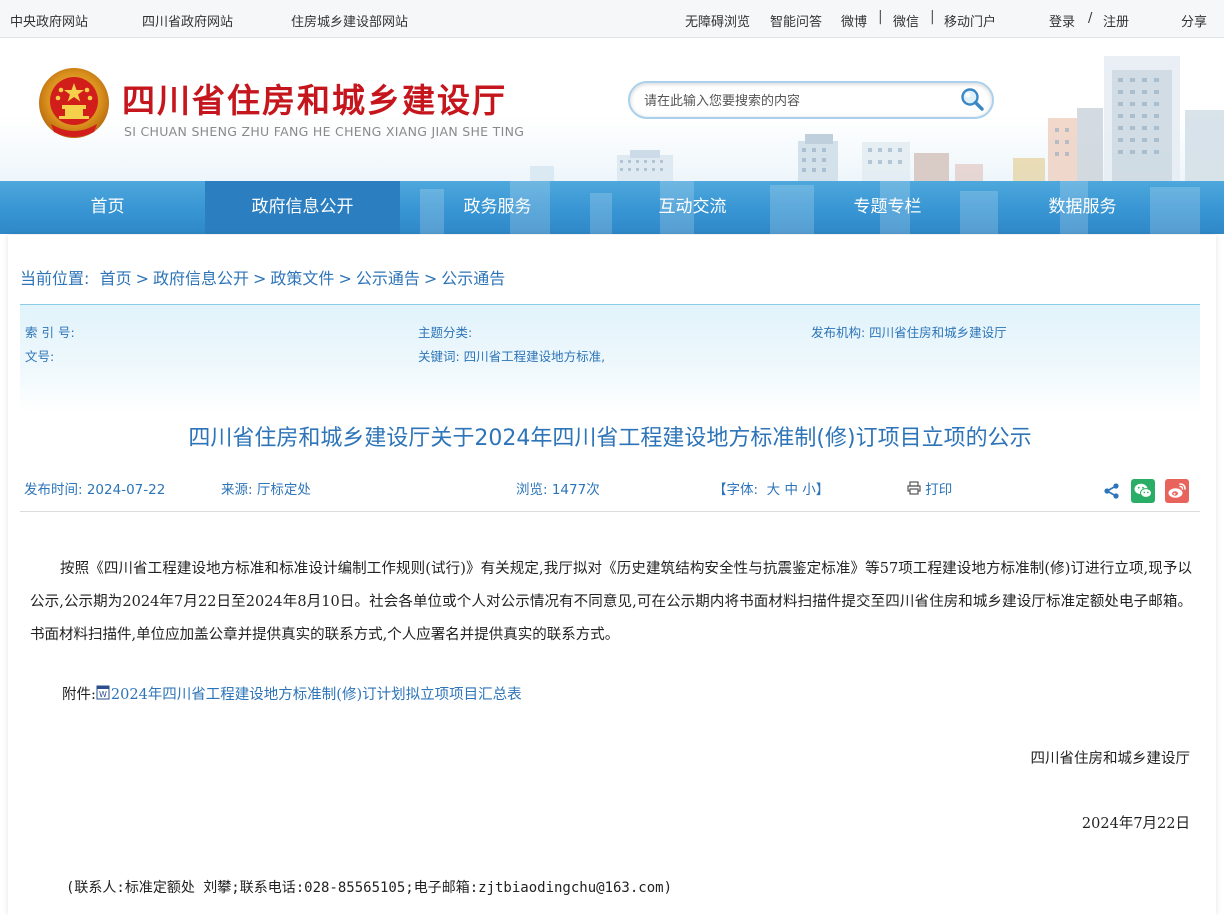 This screenshot has width=1224, height=915. What do you see at coordinates (497, 207) in the screenshot?
I see `nav-gov-services: 政务服务` at bounding box center [497, 207].